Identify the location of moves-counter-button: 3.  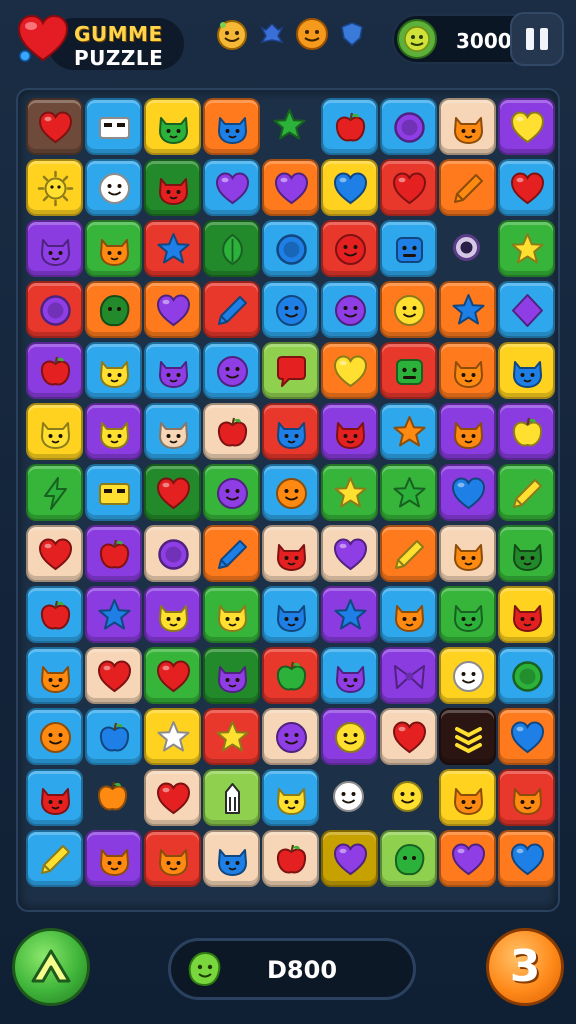
(525, 967).